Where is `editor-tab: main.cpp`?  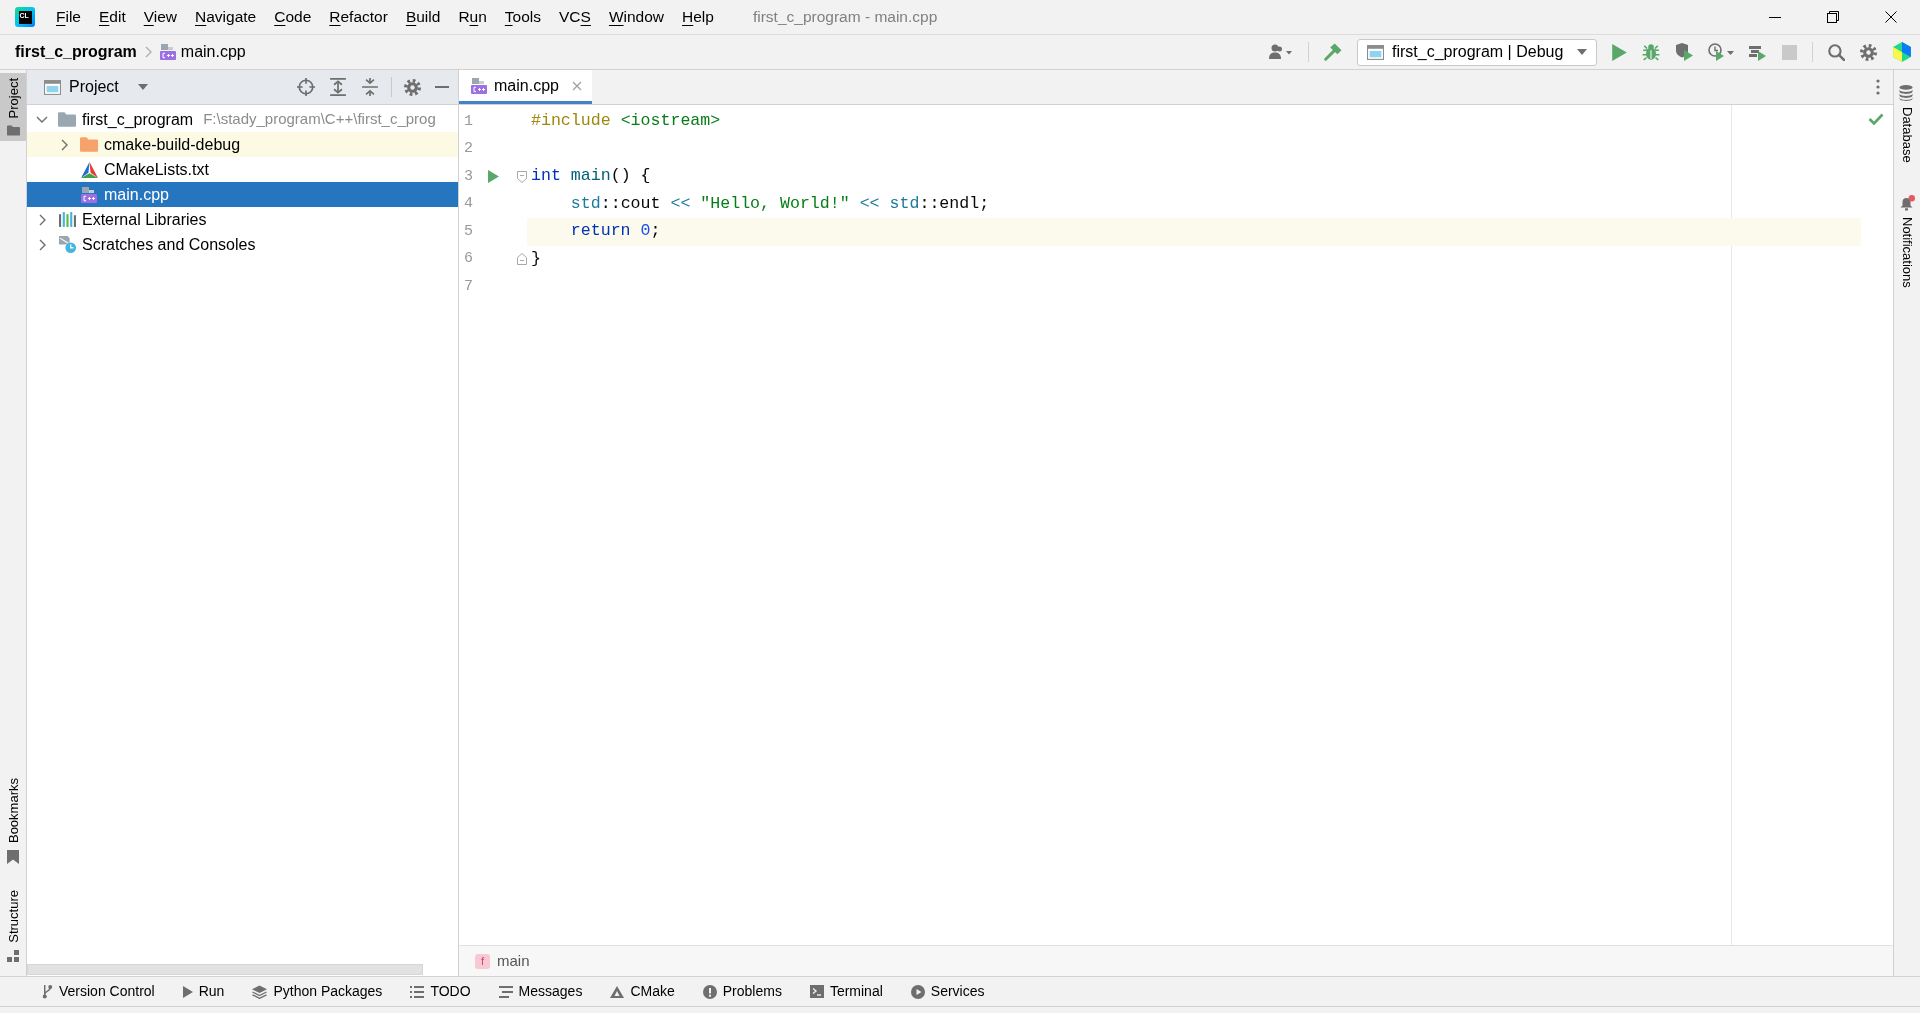
editor-tab: main.cpp is located at coordinates (525, 87).